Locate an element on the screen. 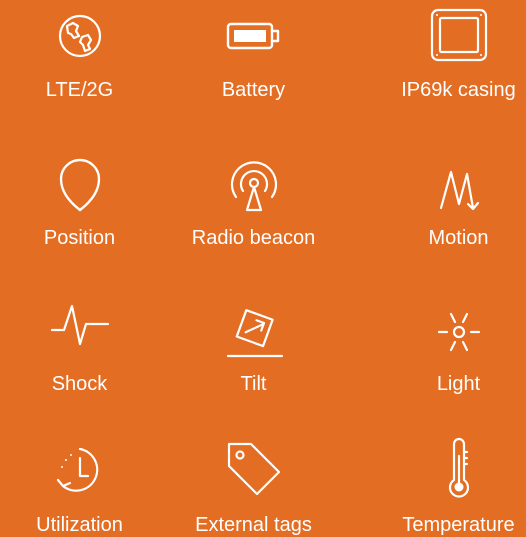  battery-icon is located at coordinates (254, 36).